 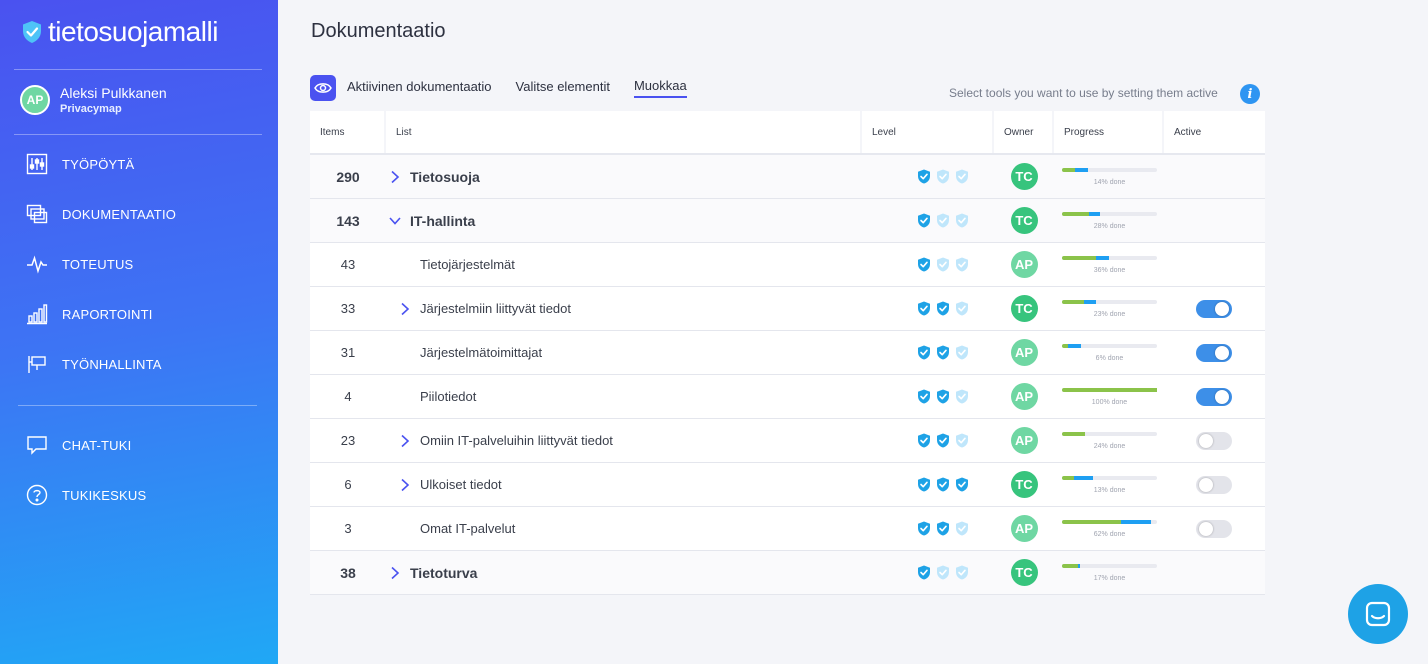 What do you see at coordinates (1109, 308) in the screenshot?
I see `progress-cell: 23% done` at bounding box center [1109, 308].